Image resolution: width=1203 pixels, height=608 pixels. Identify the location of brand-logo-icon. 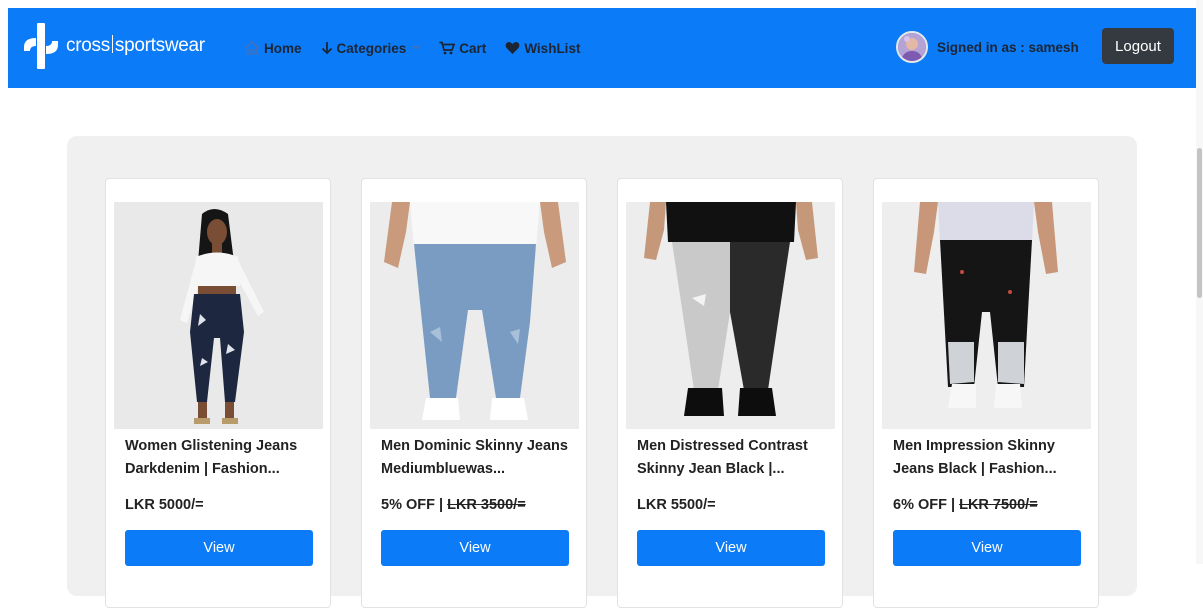
(41, 46).